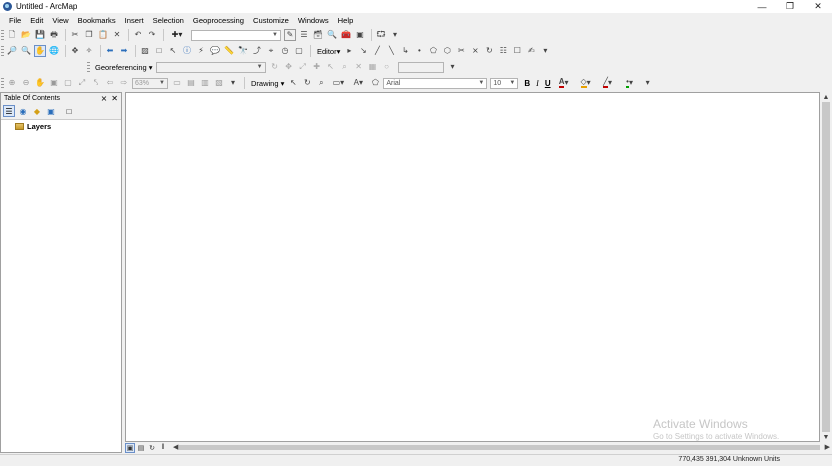  Describe the element at coordinates (236, 35) in the screenshot. I see `map-scale-dropdown: ▼` at that location.